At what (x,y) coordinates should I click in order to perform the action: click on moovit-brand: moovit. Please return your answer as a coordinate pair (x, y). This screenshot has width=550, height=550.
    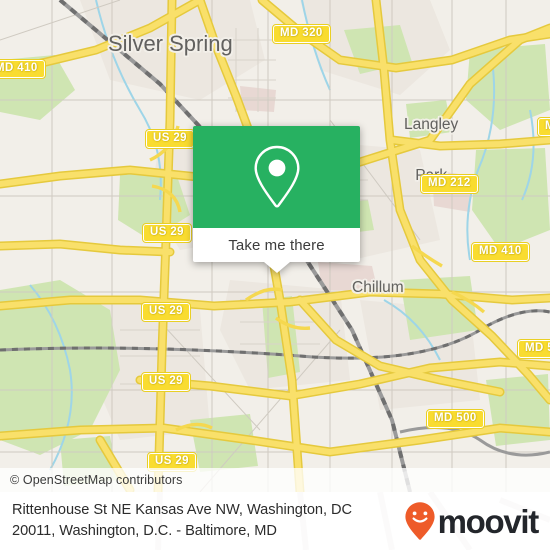
    Looking at the image, I should click on (472, 521).